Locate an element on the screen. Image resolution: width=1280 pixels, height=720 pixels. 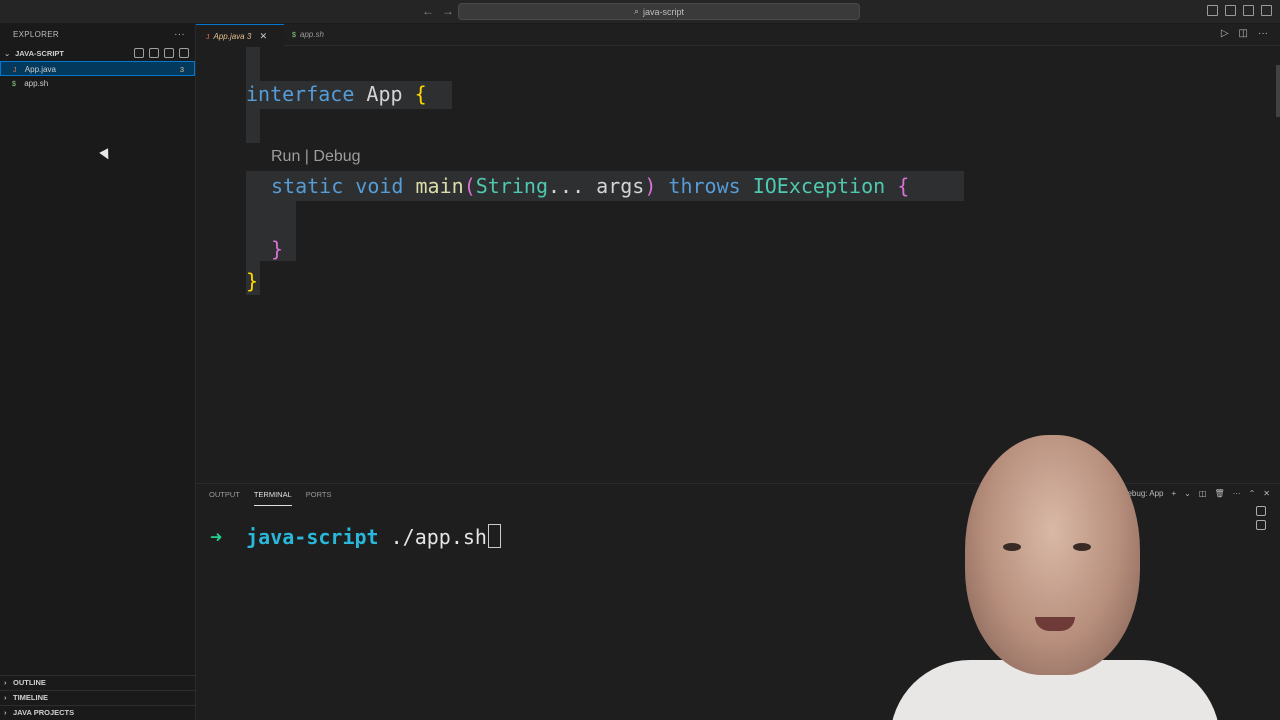
layout-controls is located at coordinates (1239, 10).